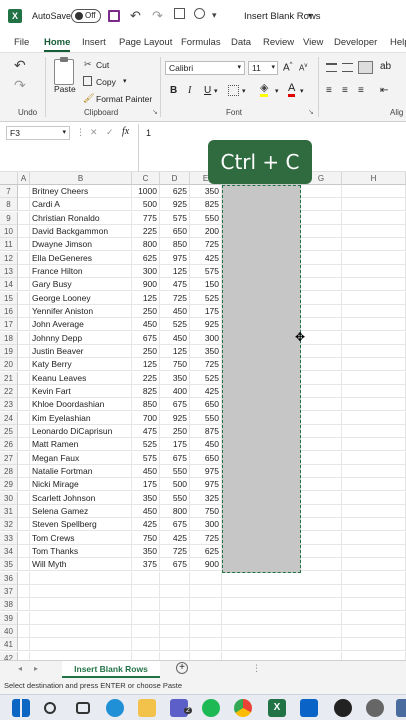 Image resolution: width=406 pixels, height=720 pixels. Describe the element at coordinates (175, 271) in the screenshot. I see `cell-d: 125` at that location.